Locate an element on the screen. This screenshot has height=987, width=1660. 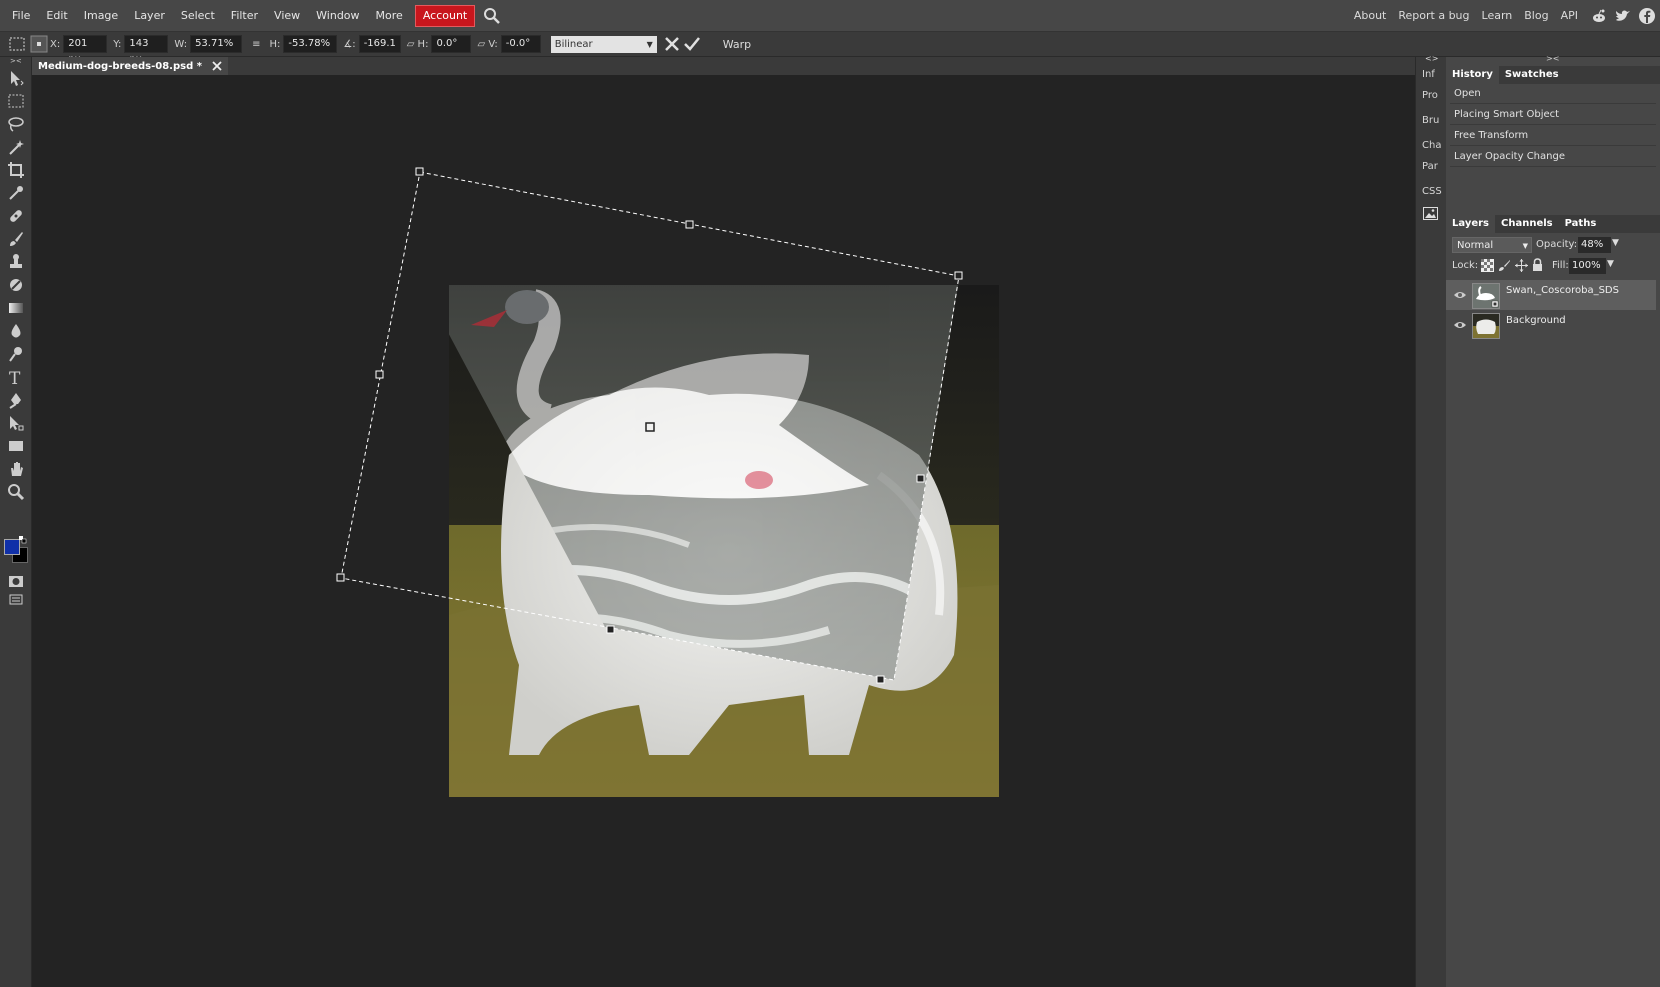
layer-row: Background is located at coordinates (1551, 325).